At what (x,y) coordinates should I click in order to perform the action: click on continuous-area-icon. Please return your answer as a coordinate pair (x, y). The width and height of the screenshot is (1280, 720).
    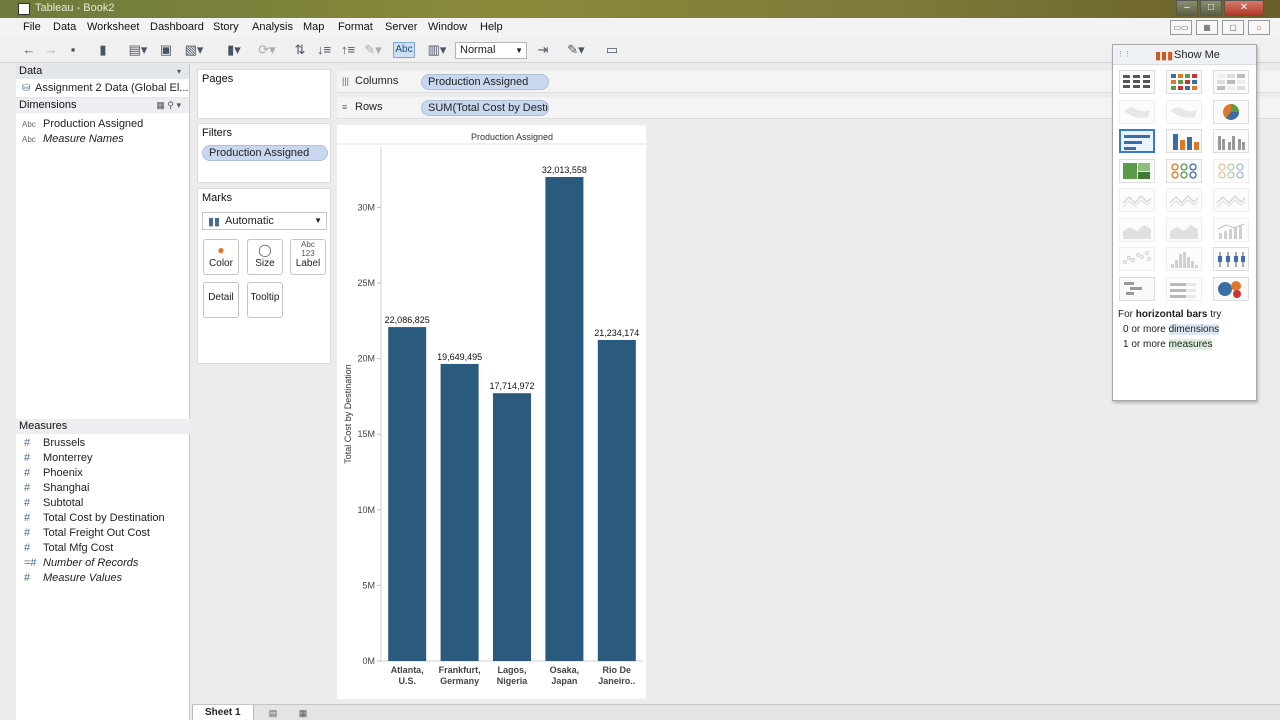
    Looking at the image, I should click on (1137, 229).